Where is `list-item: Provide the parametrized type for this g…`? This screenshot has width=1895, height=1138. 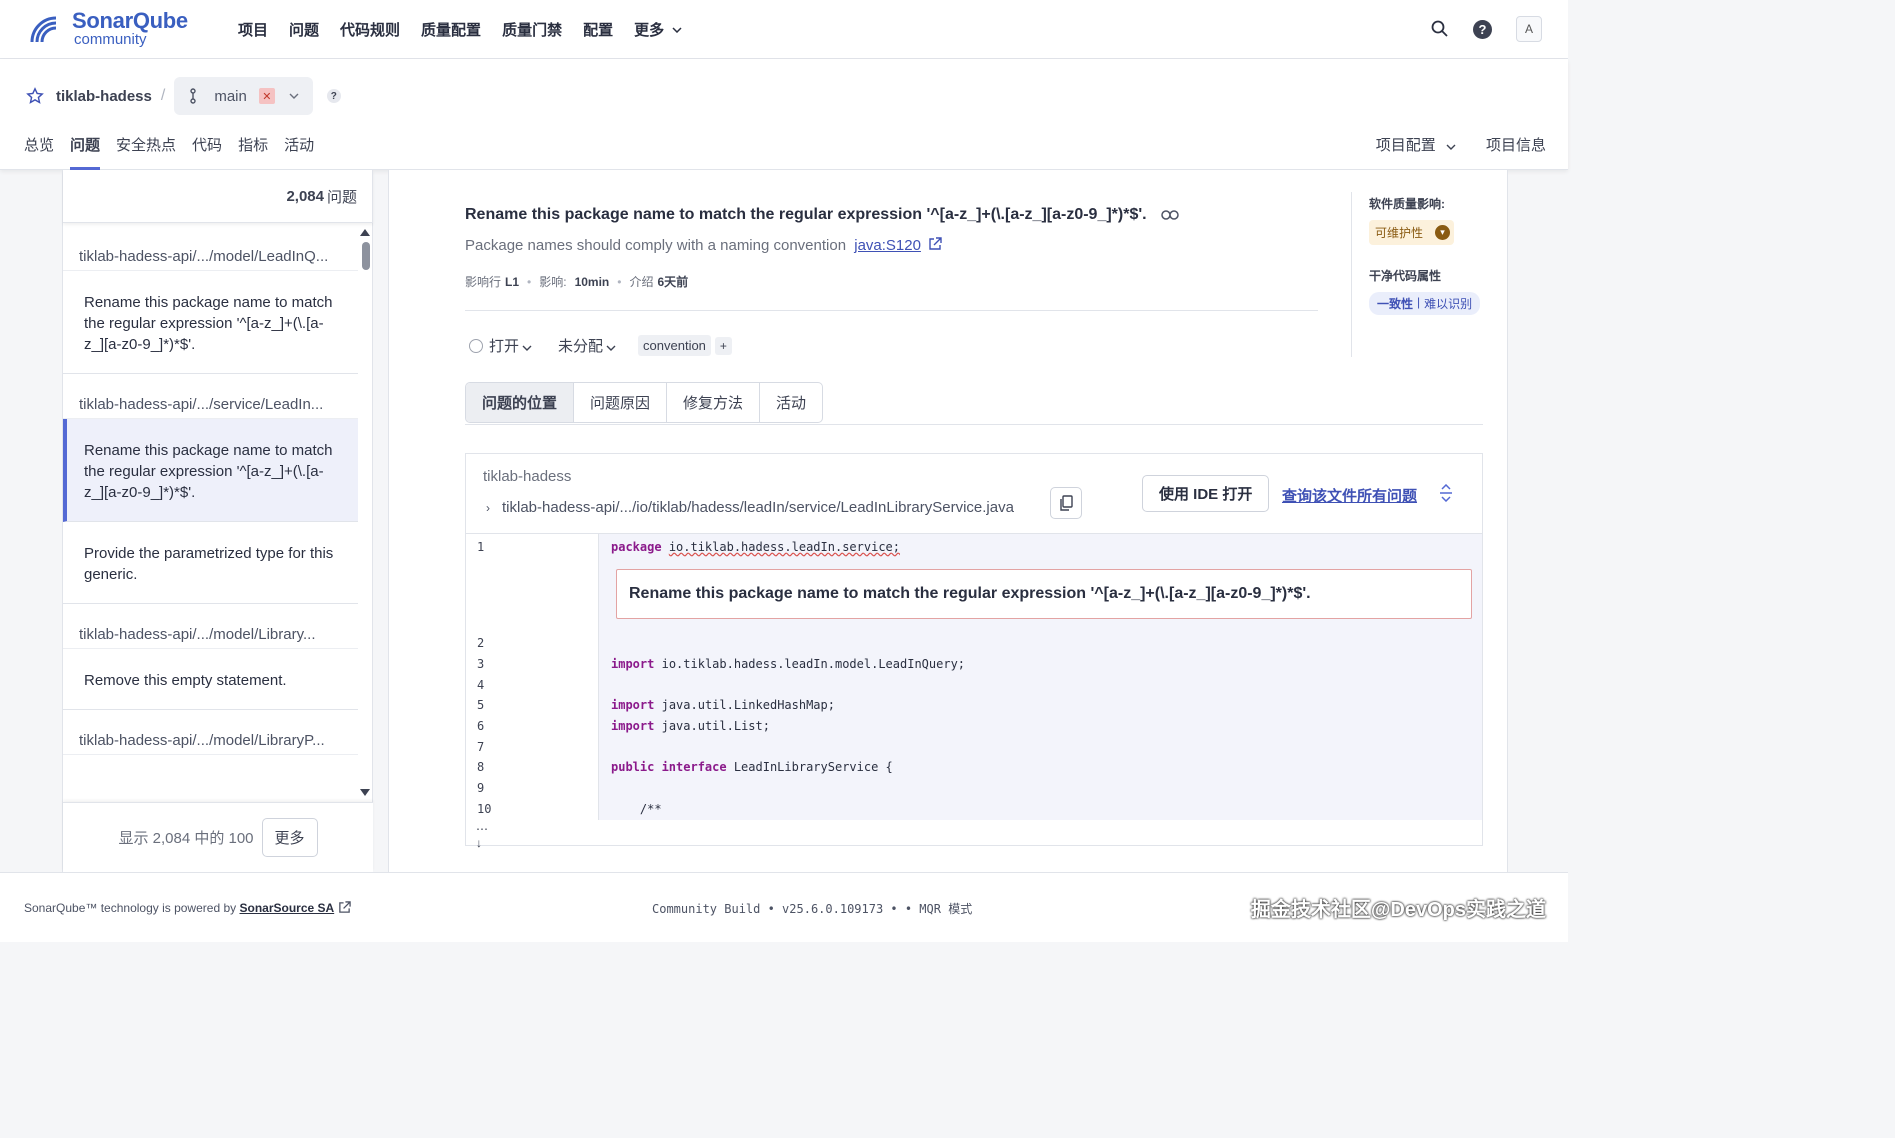 list-item: Provide the parametrized type for this g… is located at coordinates (210, 563).